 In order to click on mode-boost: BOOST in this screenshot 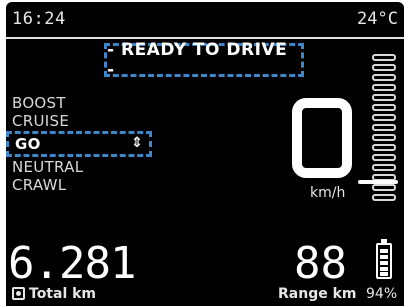, I will do `click(92, 103)`.